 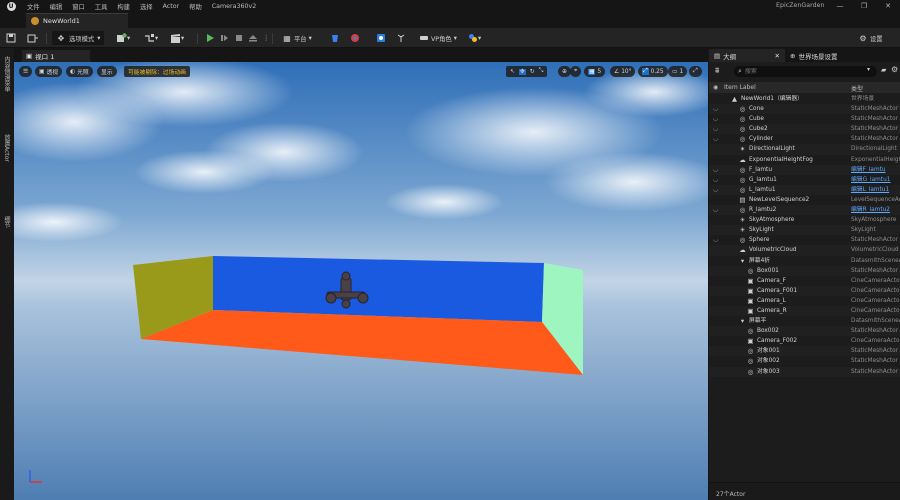 I want to click on outliner-item: ◎ Cylinder, so click(x=756, y=139).